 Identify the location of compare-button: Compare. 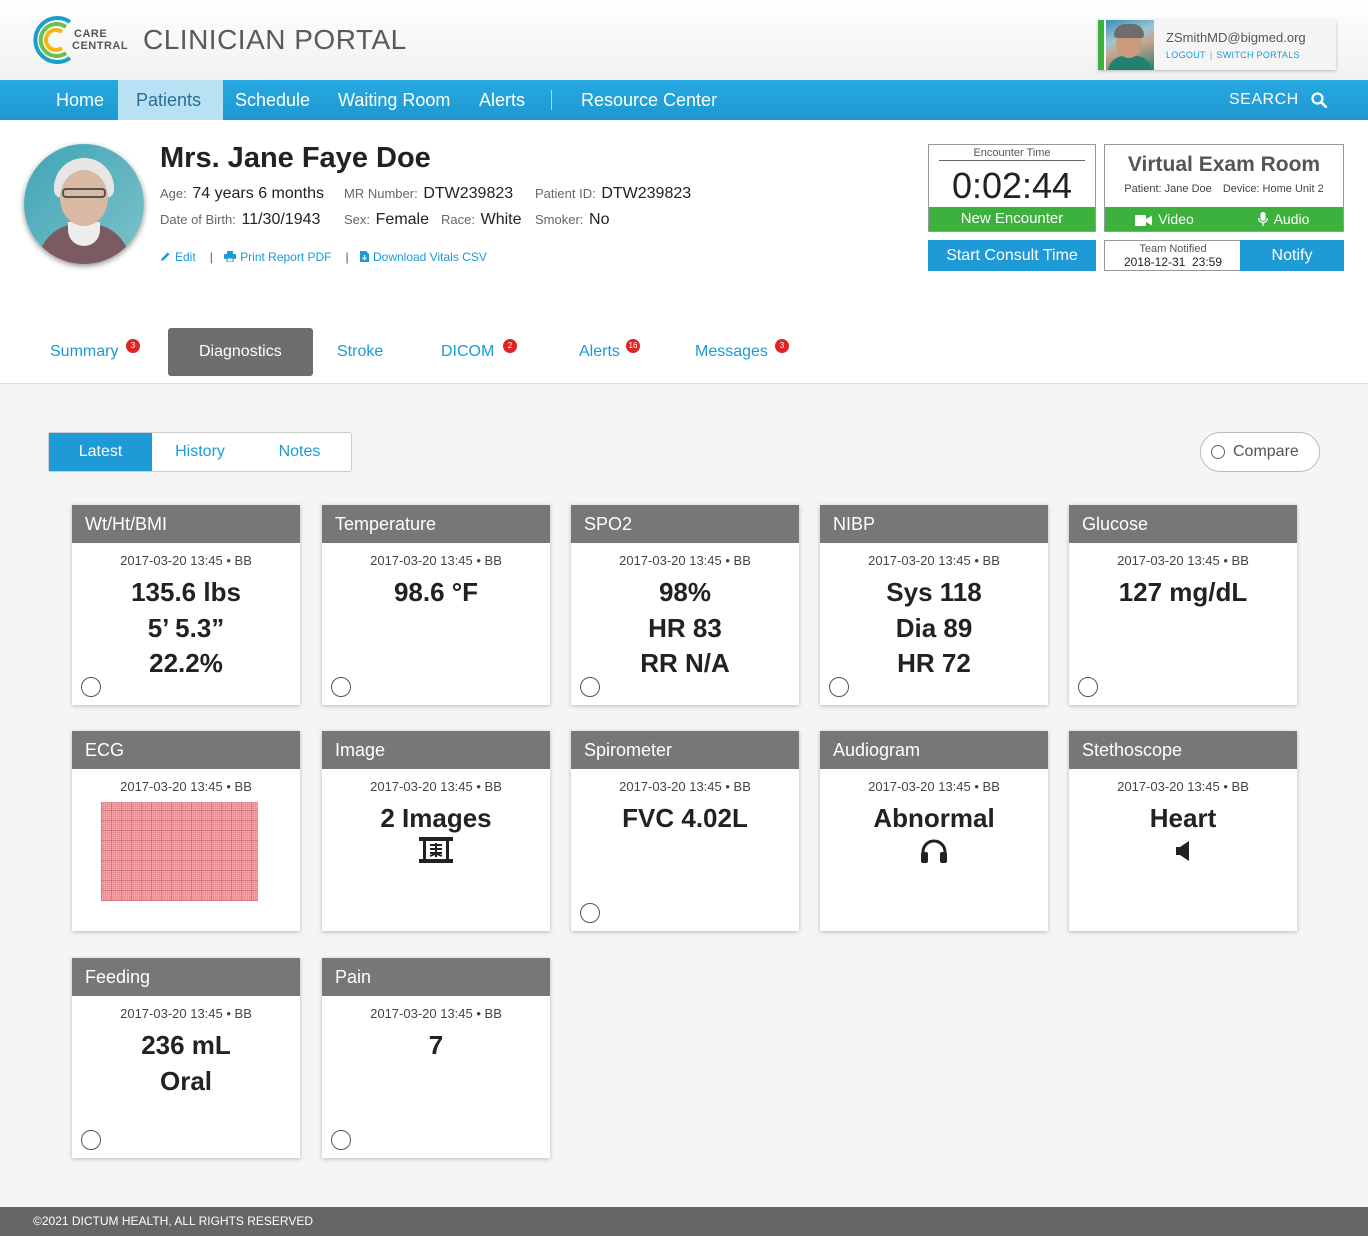
(1260, 452).